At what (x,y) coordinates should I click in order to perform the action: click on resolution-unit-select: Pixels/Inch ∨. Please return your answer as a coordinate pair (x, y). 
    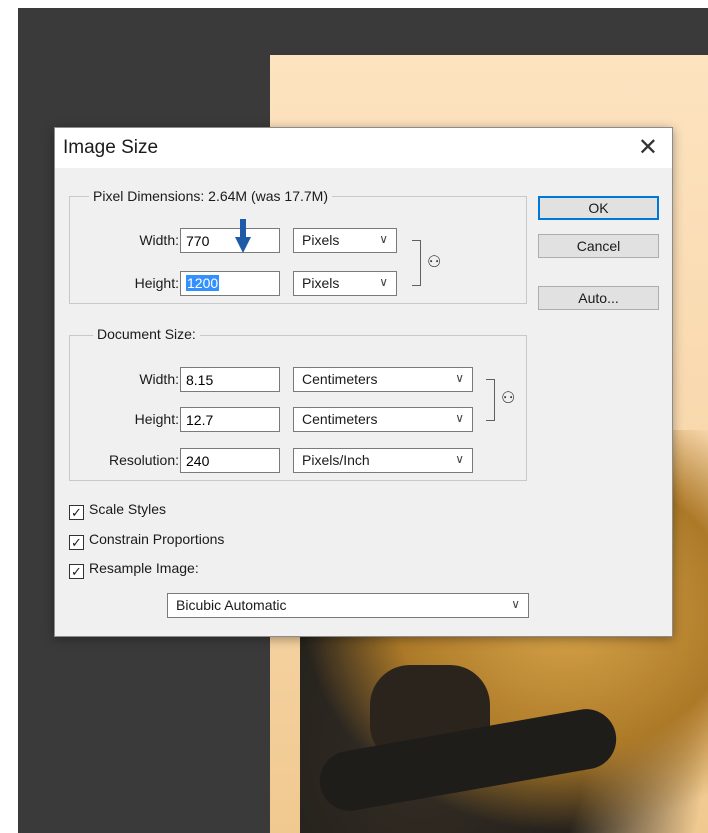
    Looking at the image, I should click on (383, 460).